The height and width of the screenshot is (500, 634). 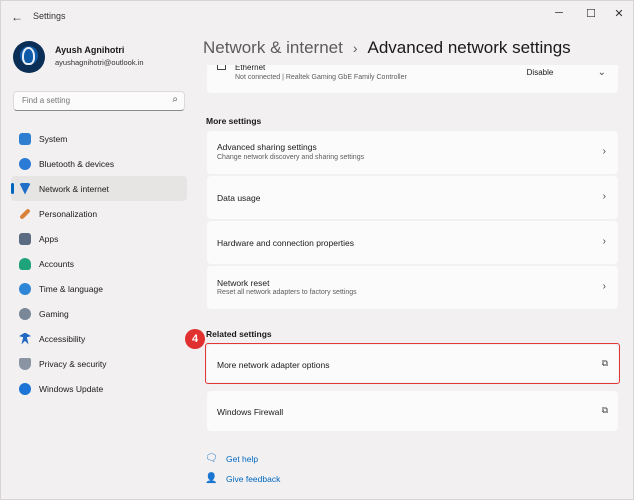 I want to click on sidebar-item-gaming: Gaming, so click(x=99, y=313).